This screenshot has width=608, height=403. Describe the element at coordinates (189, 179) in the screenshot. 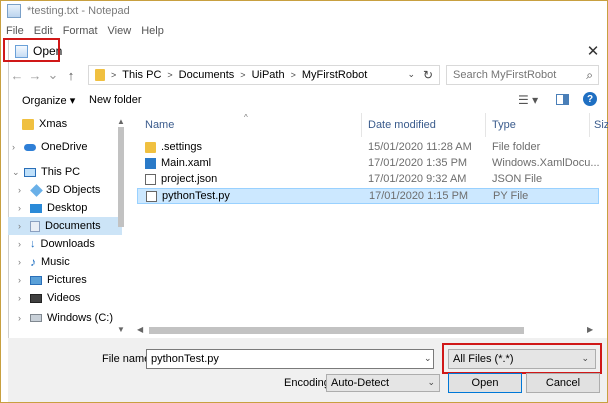

I see `file-name: project.json` at that location.